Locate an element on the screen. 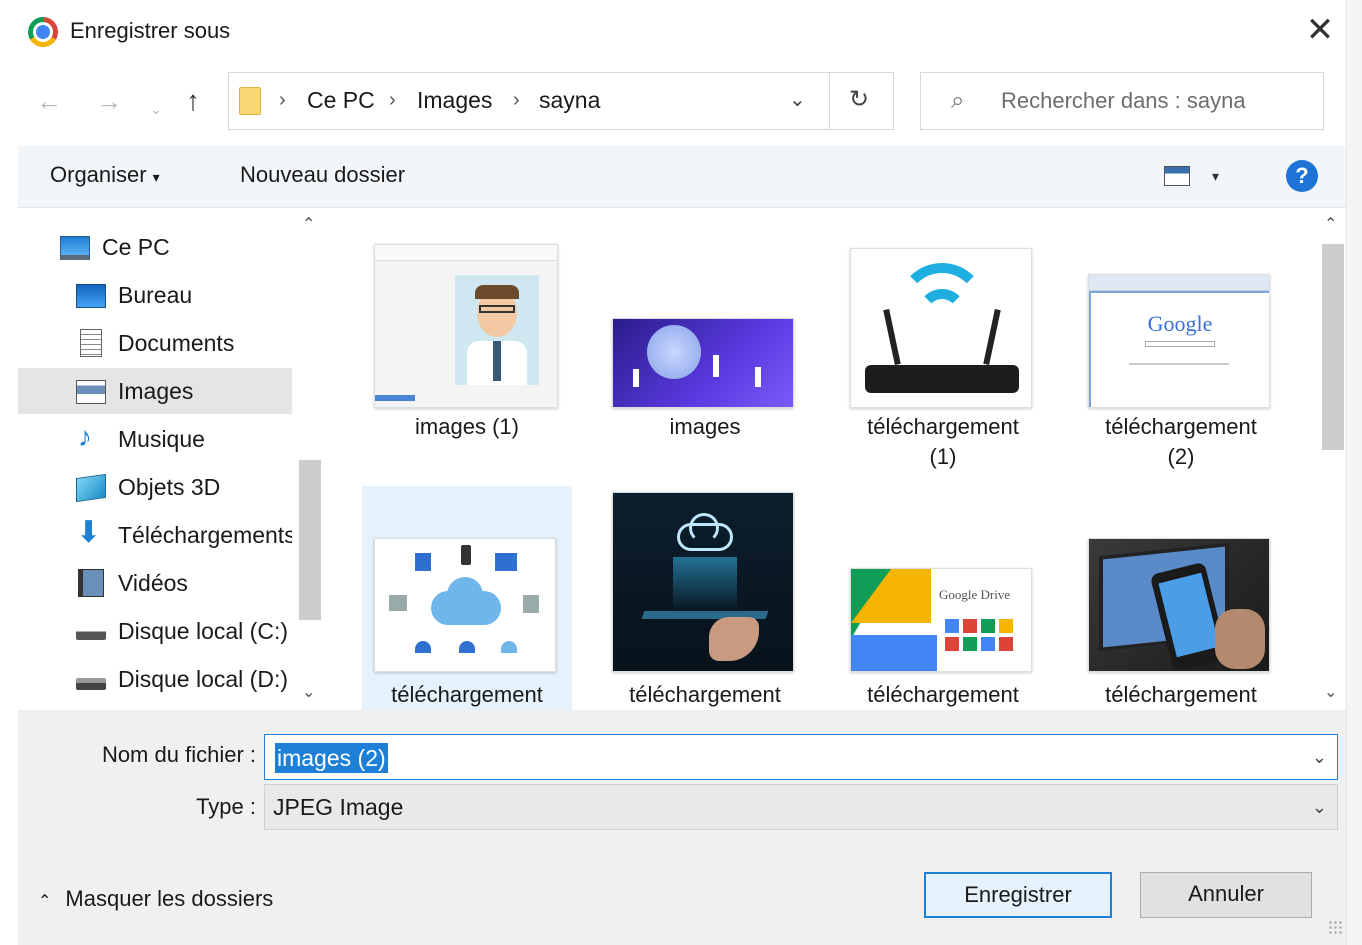 The image size is (1362, 945). file-tile-telechargement-dropbox: téléchargement is located at coordinates (1181, 598).